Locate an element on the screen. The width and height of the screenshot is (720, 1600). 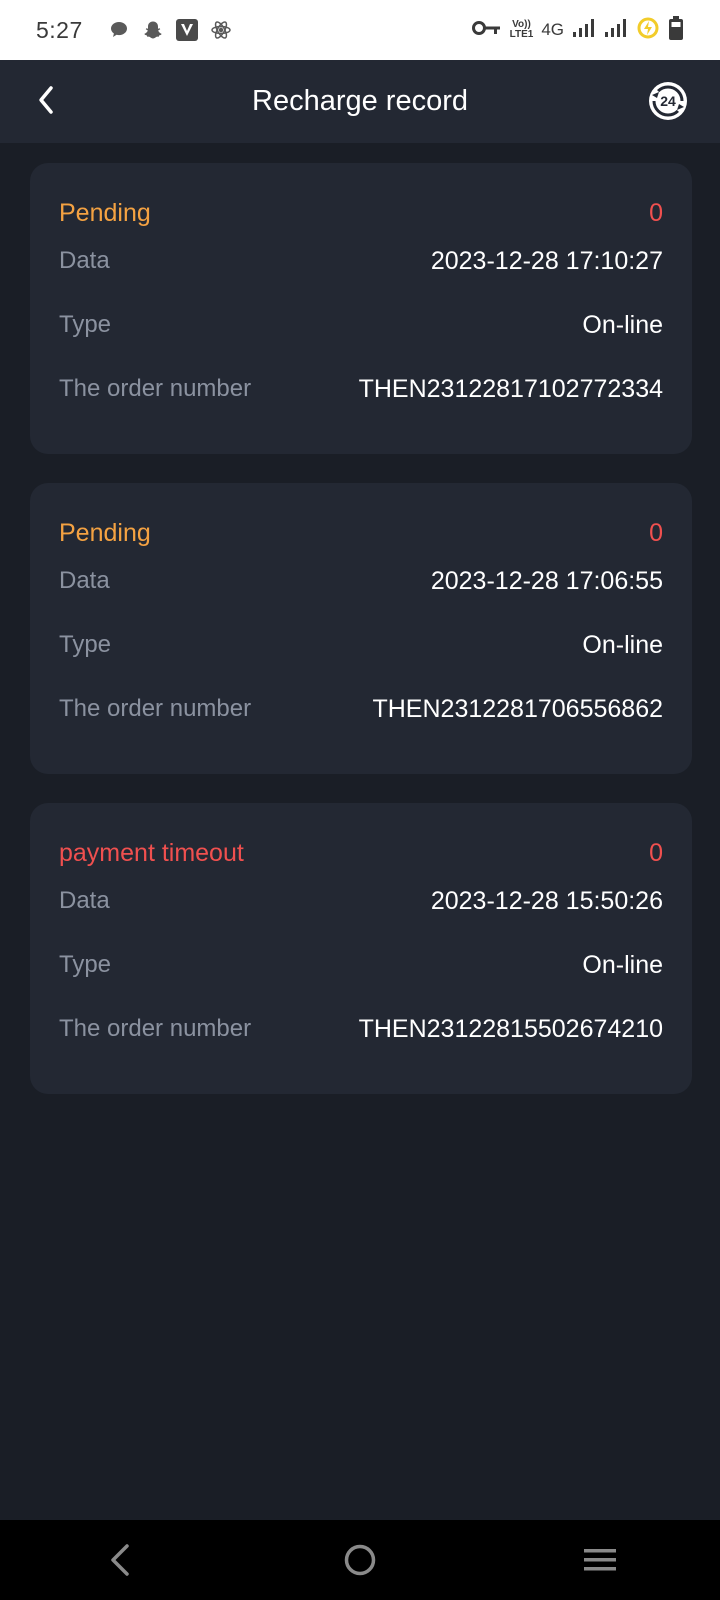
volte-indicator: Vo)) LTE1 is located at coordinates (522, 30).